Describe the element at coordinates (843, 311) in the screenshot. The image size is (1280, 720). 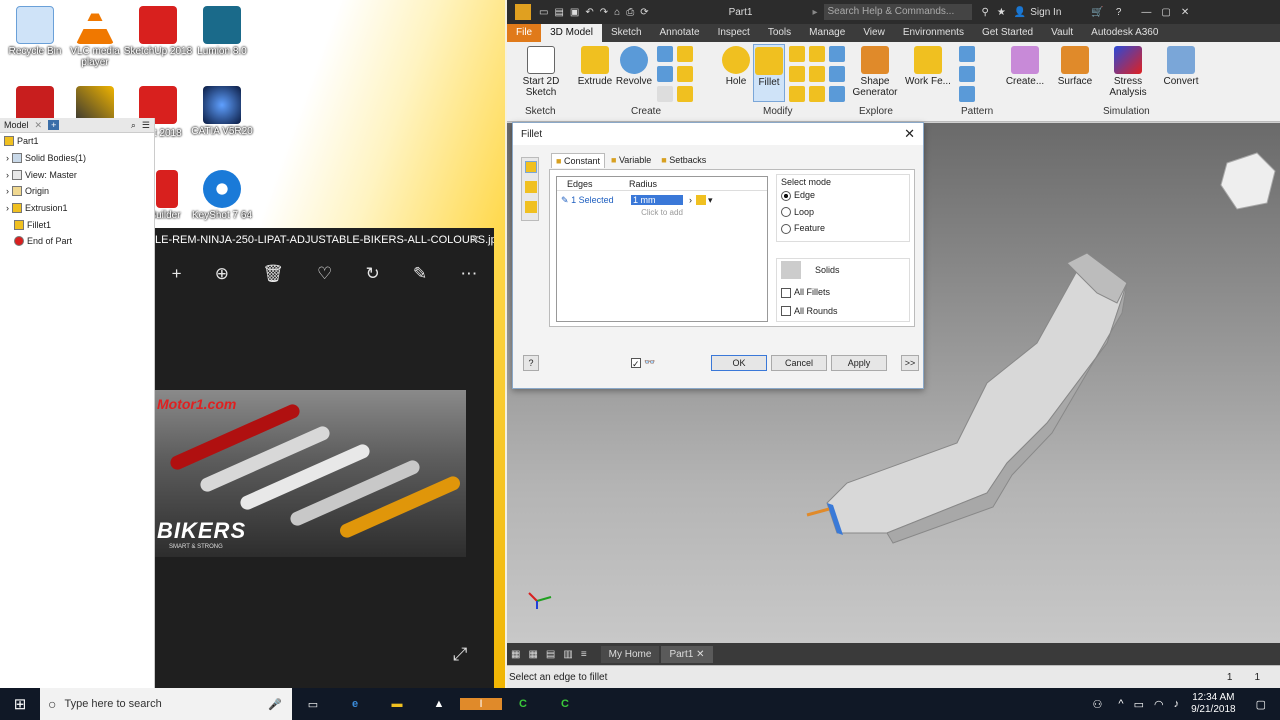
I see `all-rounds-checkbox: All Rounds` at that location.